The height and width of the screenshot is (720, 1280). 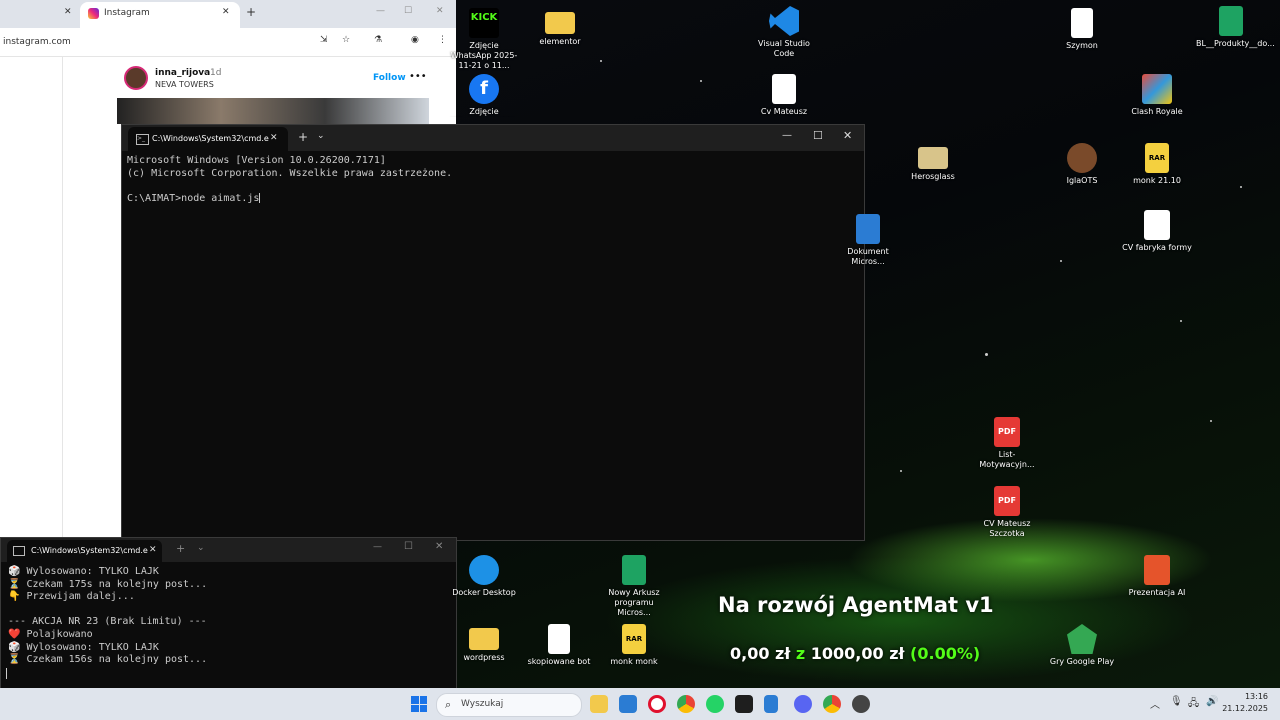 I want to click on clock-date: 21.12.2025, so click(x=1244, y=708).